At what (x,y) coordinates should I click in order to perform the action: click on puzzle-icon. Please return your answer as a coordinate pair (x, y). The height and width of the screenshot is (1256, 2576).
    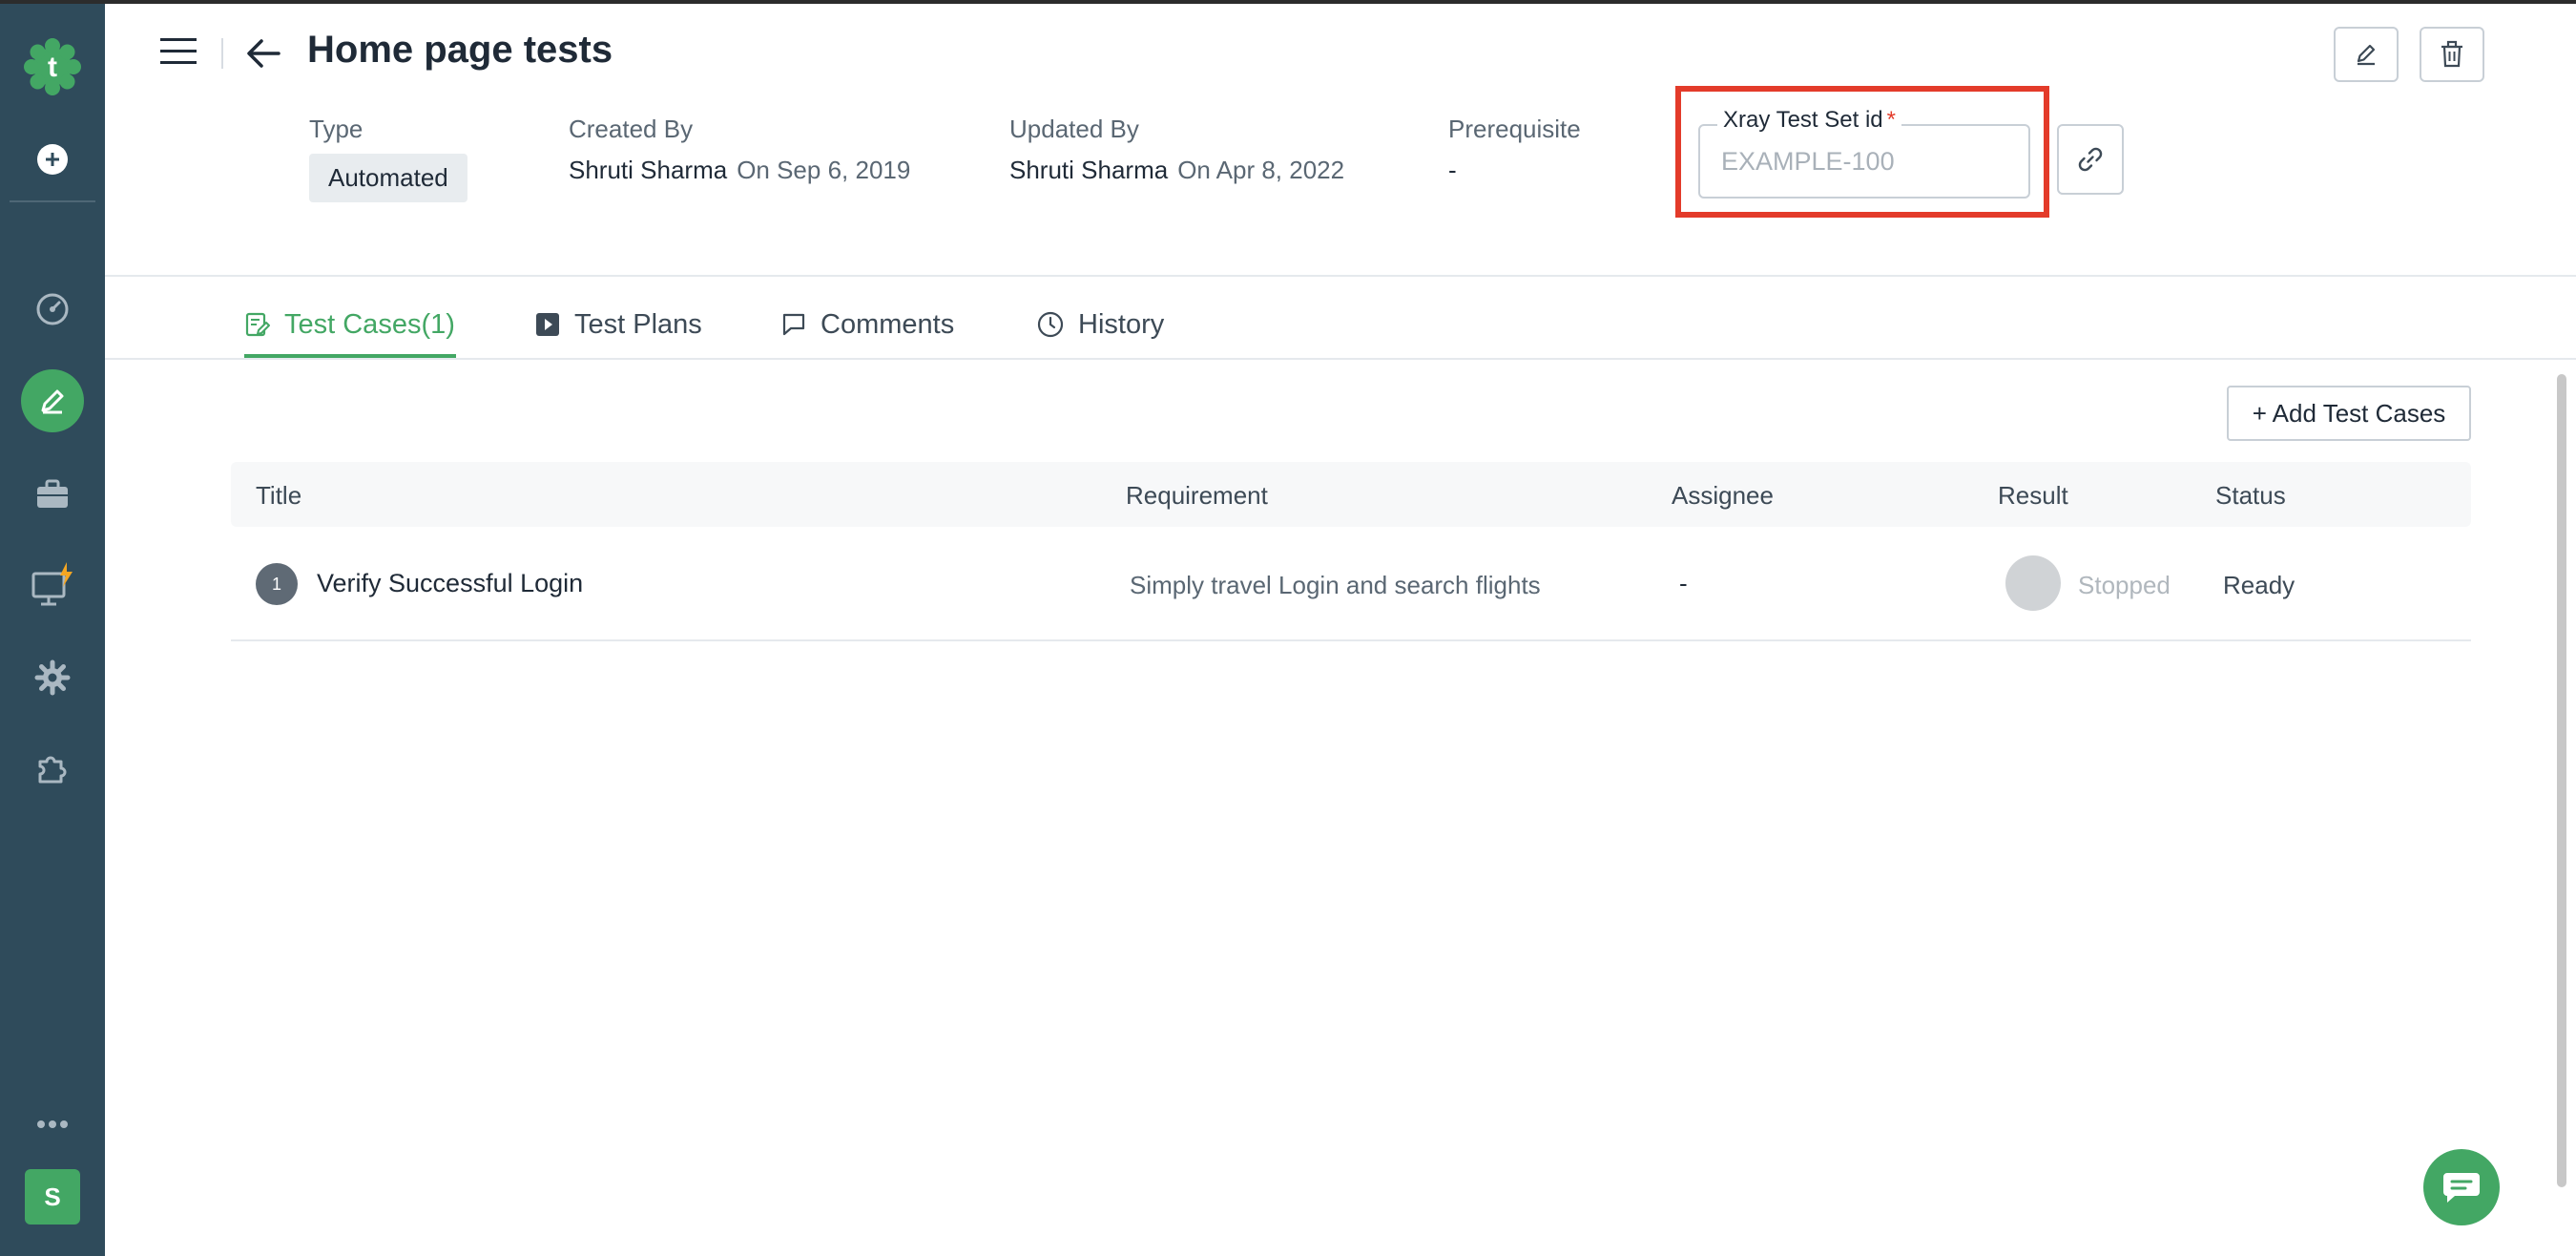
    Looking at the image, I should click on (52, 770).